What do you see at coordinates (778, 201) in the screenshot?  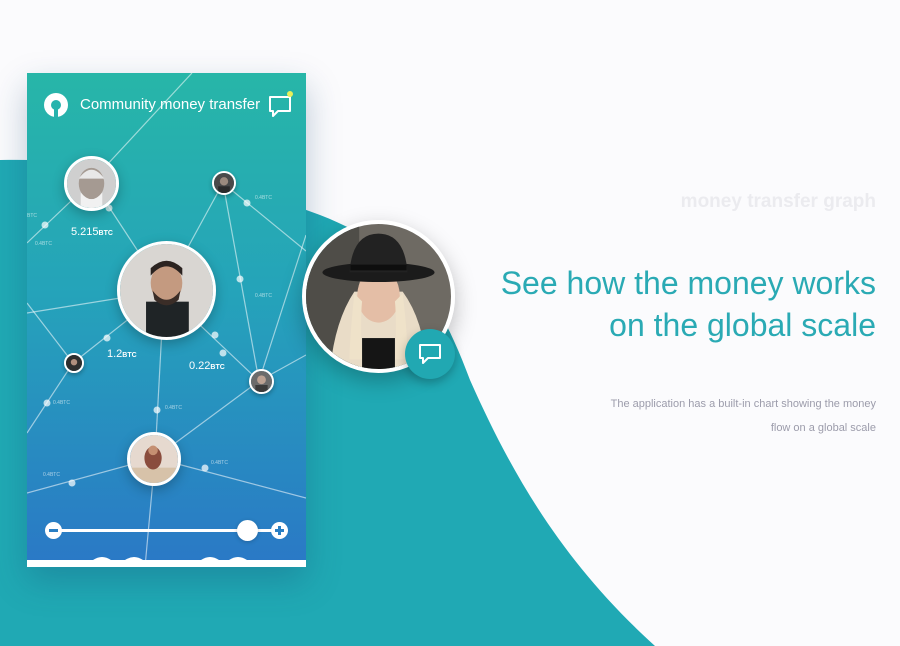 I see `section-eyebrow: money transfer graph` at bounding box center [778, 201].